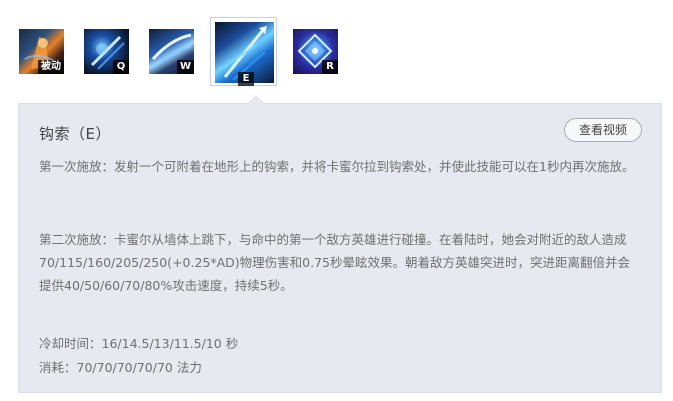  I want to click on skill-w-button: W, so click(171, 51).